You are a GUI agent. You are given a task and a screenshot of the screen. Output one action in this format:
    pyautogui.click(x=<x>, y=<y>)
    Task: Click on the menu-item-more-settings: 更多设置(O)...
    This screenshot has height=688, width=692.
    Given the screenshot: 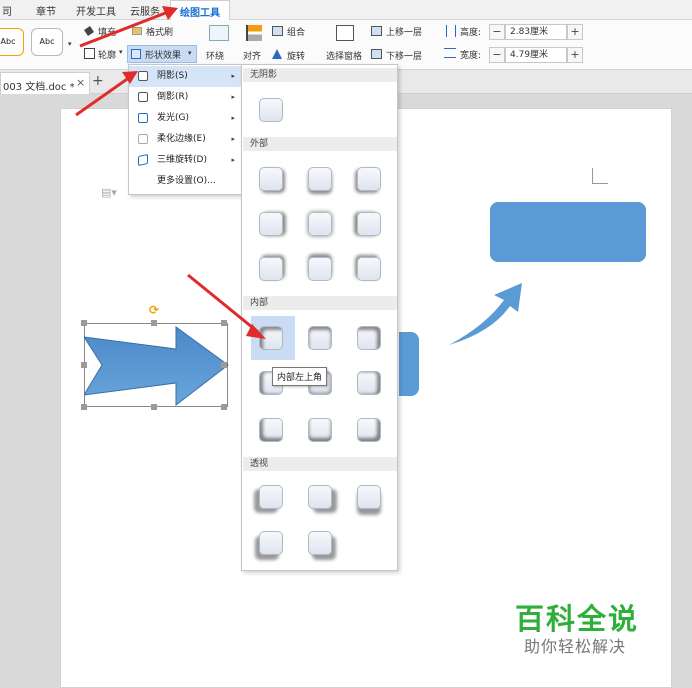 What is the action you would take?
    pyautogui.click(x=185, y=181)
    